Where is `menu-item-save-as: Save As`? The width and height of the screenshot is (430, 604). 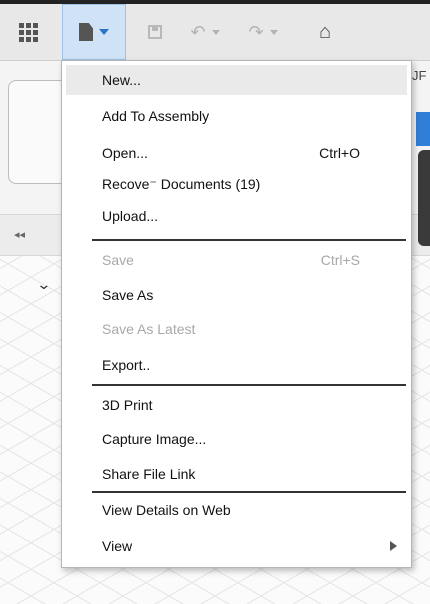
menu-item-save-as: Save As is located at coordinates (236, 295).